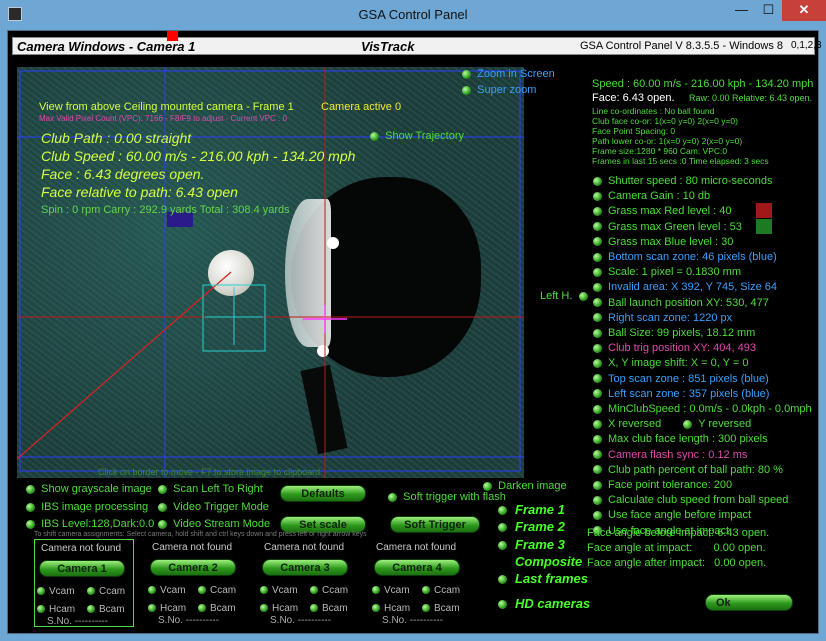  Describe the element at coordinates (543, 578) in the screenshot. I see `frame-option: Last frames` at that location.